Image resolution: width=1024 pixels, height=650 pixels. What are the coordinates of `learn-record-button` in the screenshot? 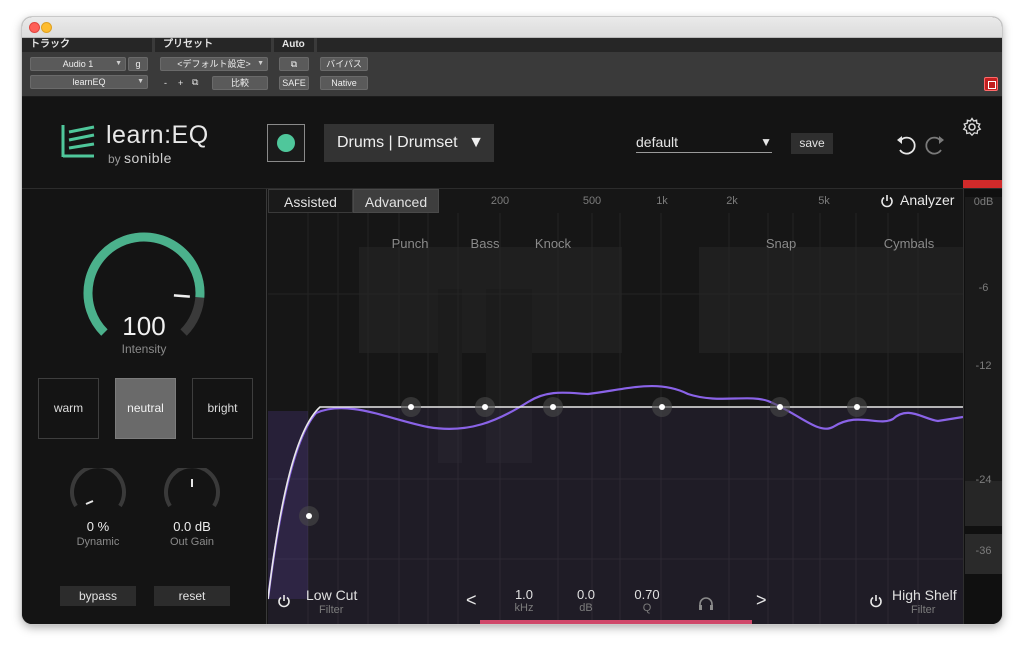 It's located at (286, 143).